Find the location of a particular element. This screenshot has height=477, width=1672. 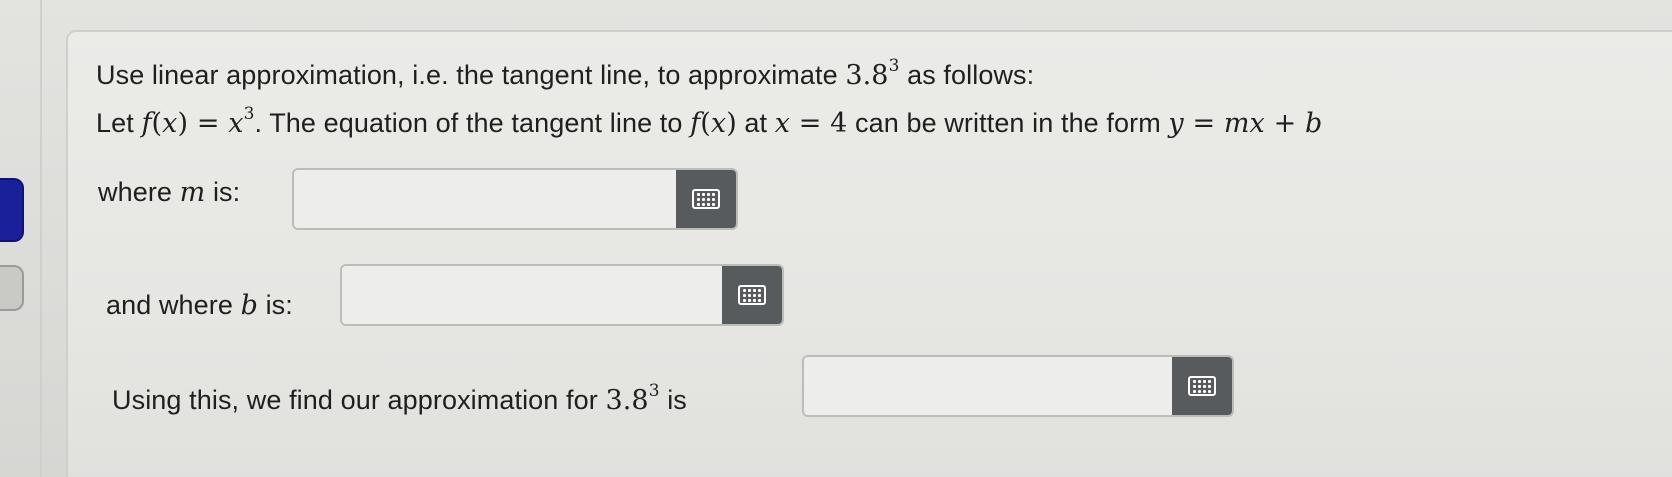

b-input is located at coordinates (532, 295).